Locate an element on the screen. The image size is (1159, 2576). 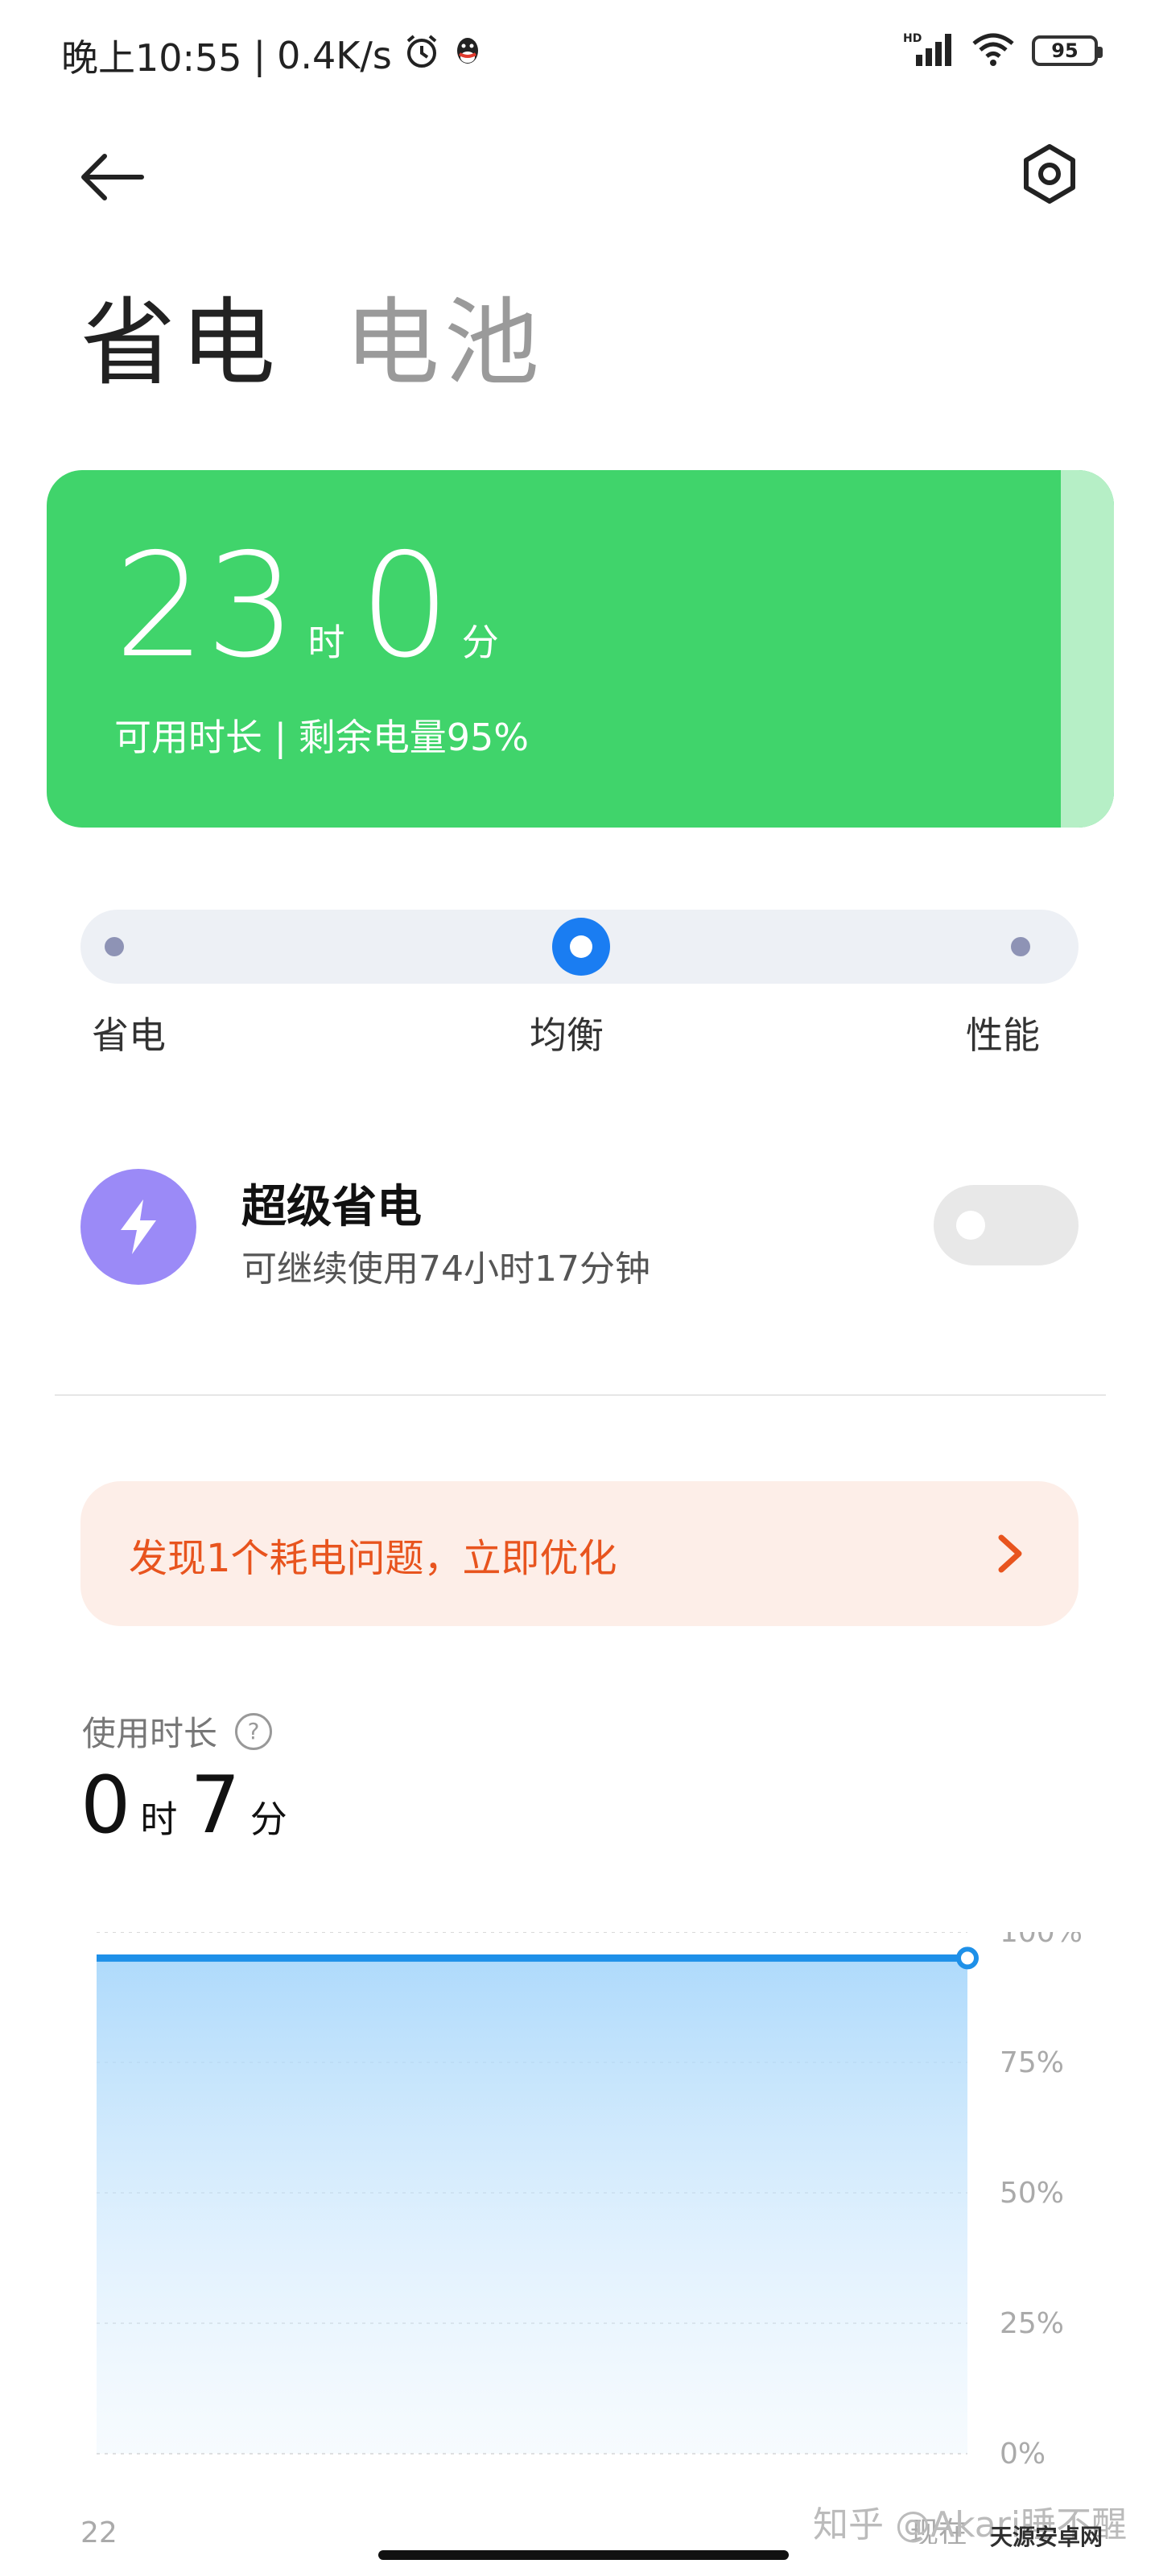
qq-icon is located at coordinates (468, 56).